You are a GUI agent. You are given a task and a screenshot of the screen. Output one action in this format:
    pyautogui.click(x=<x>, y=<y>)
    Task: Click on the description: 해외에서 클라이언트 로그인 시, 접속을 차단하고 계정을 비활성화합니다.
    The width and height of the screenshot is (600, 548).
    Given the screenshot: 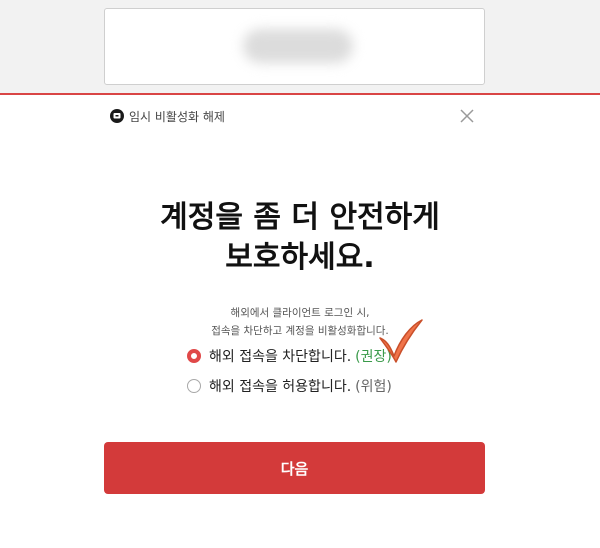 What is the action you would take?
    pyautogui.click(x=300, y=322)
    